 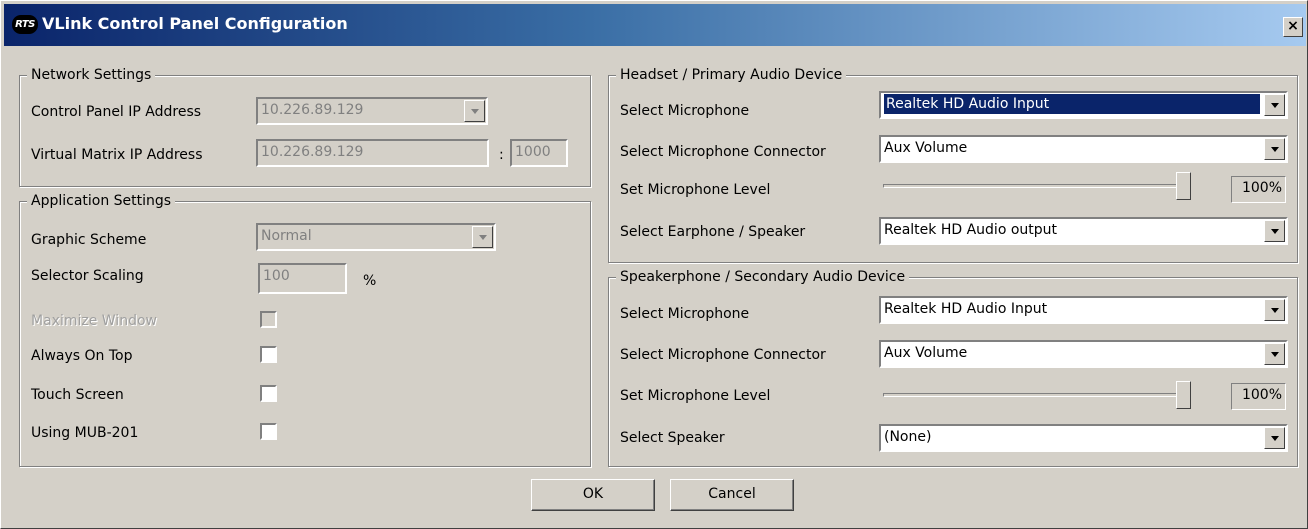 What do you see at coordinates (376, 237) in the screenshot?
I see `graphic-scheme-dropdown: Normal` at bounding box center [376, 237].